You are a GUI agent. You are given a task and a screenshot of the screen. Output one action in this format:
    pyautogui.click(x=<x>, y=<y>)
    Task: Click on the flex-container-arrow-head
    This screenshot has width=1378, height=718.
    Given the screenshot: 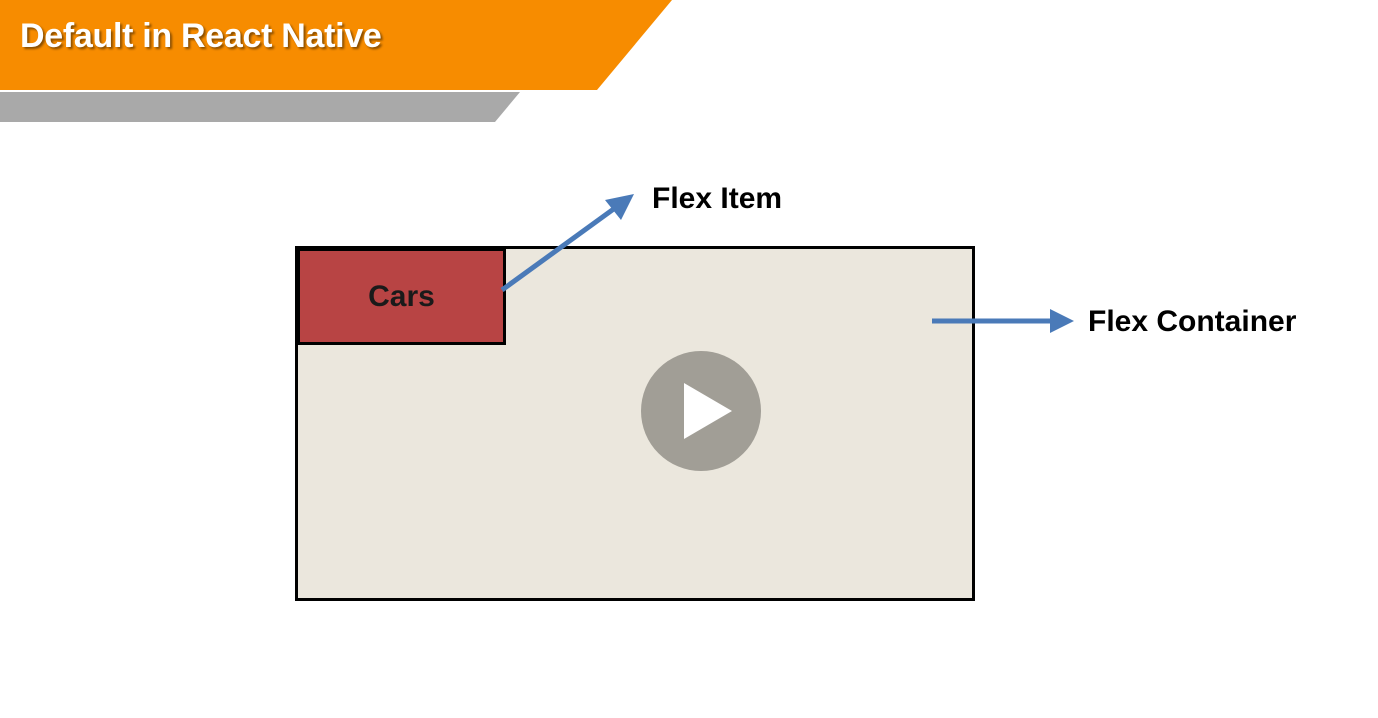 What is the action you would take?
    pyautogui.click(x=1062, y=321)
    